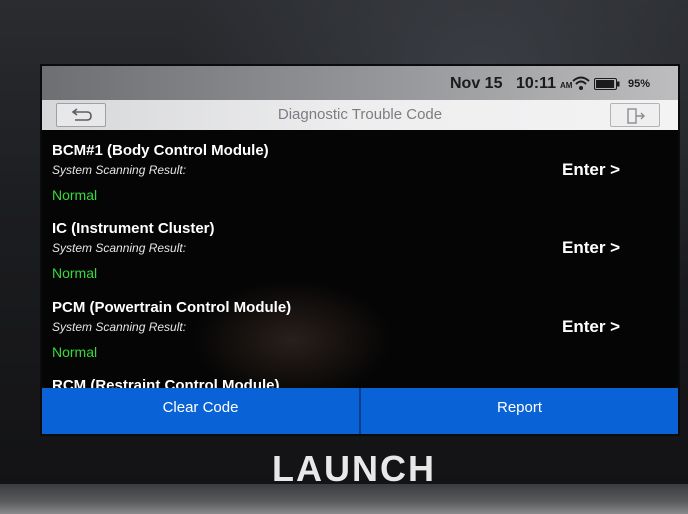  What do you see at coordinates (344, 499) in the screenshot?
I see `device-bottom-edge` at bounding box center [344, 499].